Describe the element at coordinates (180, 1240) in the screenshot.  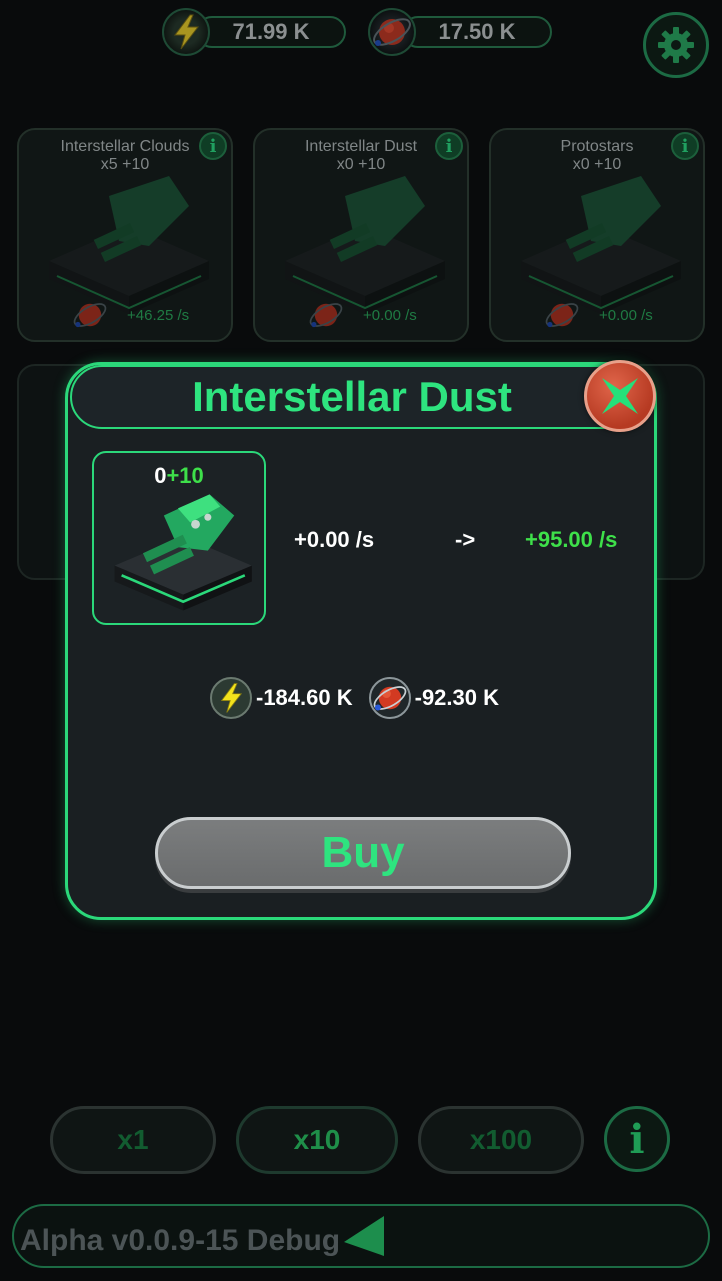
I see `version-label: Alpha v0.0.9-15 Debug` at that location.